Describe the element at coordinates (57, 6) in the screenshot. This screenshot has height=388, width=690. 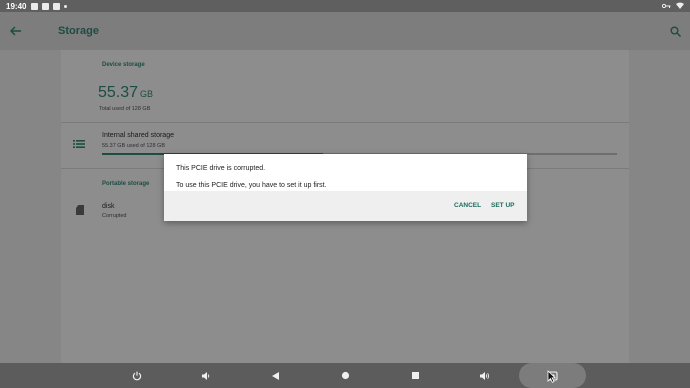
I see `android-notification-icon` at that location.